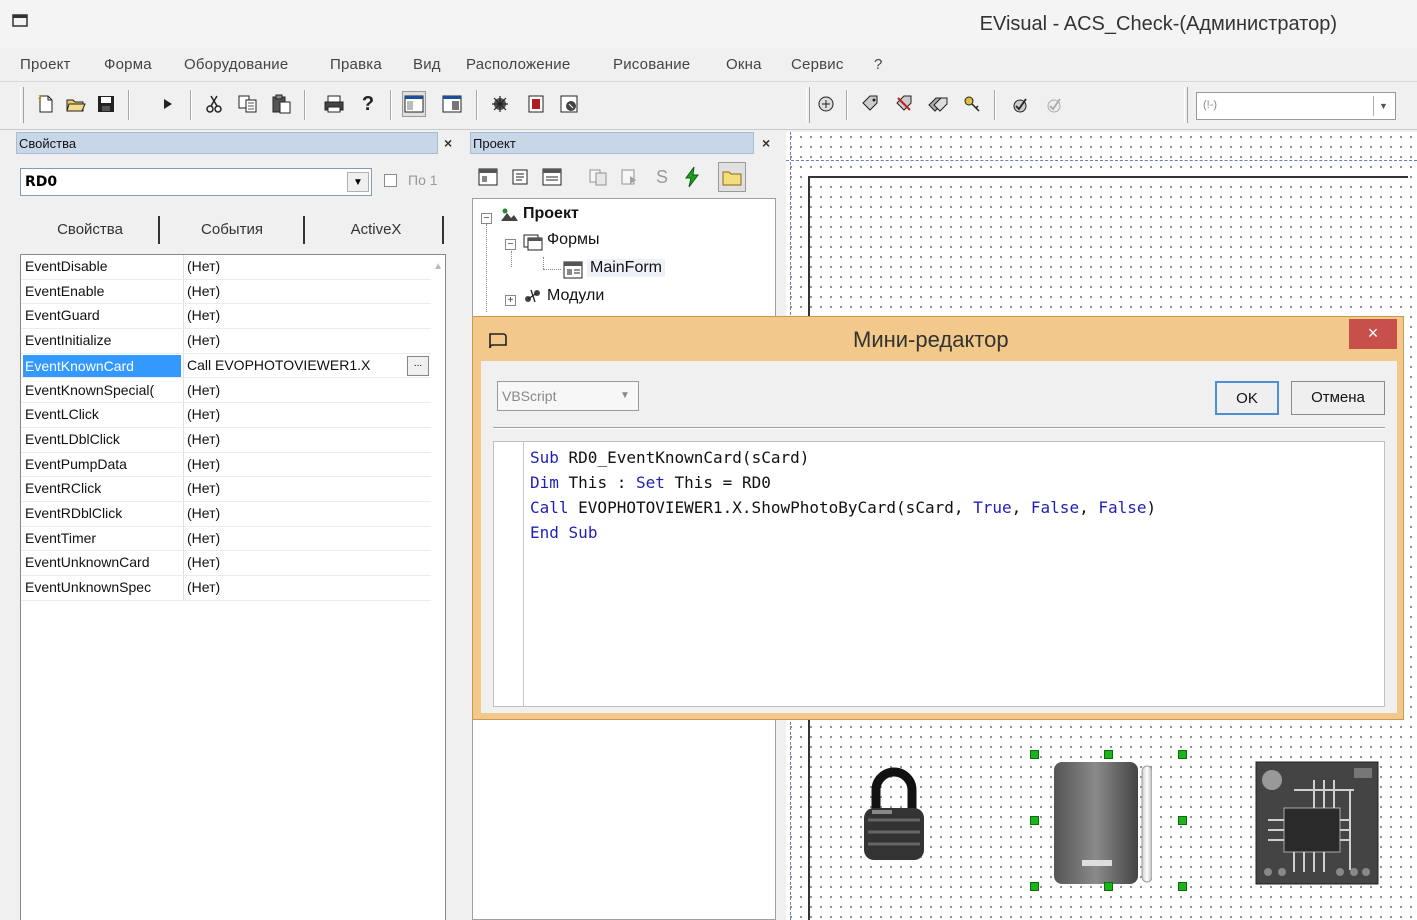 The height and width of the screenshot is (920, 1417). What do you see at coordinates (551, 214) in the screenshot?
I see `tree-project: Проект` at bounding box center [551, 214].